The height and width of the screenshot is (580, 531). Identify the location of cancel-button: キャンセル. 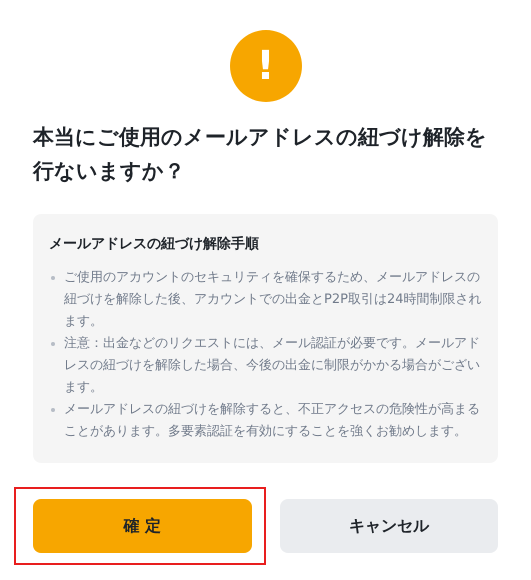
(389, 526).